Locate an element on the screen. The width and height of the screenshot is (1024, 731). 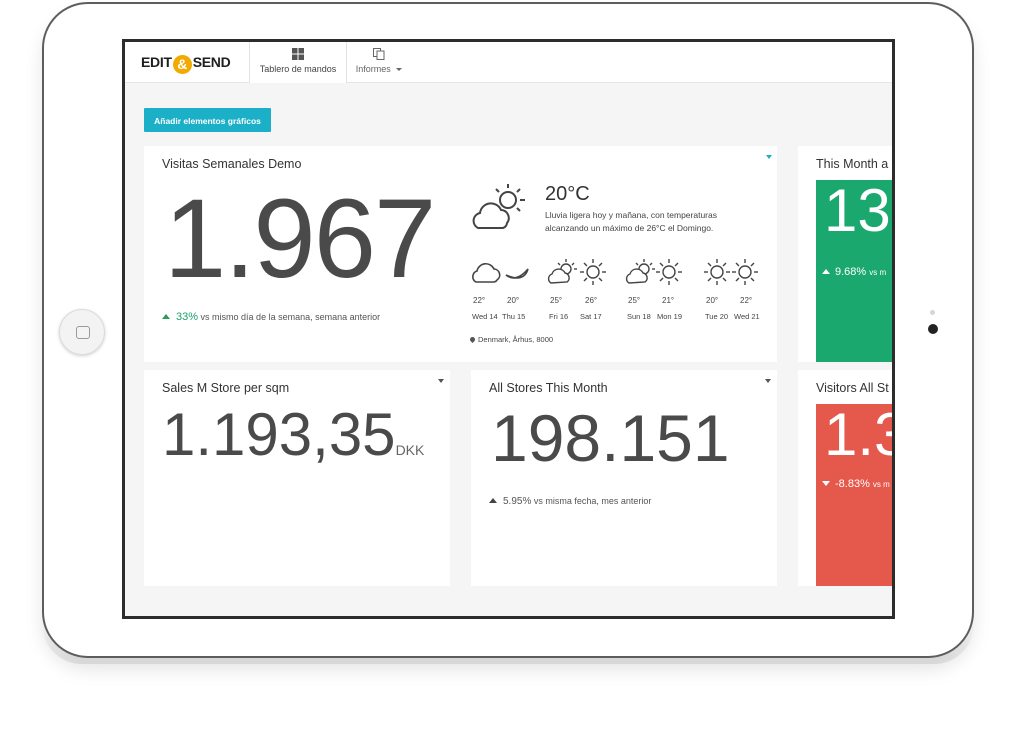
delta-percent: 33% is located at coordinates (187, 317).